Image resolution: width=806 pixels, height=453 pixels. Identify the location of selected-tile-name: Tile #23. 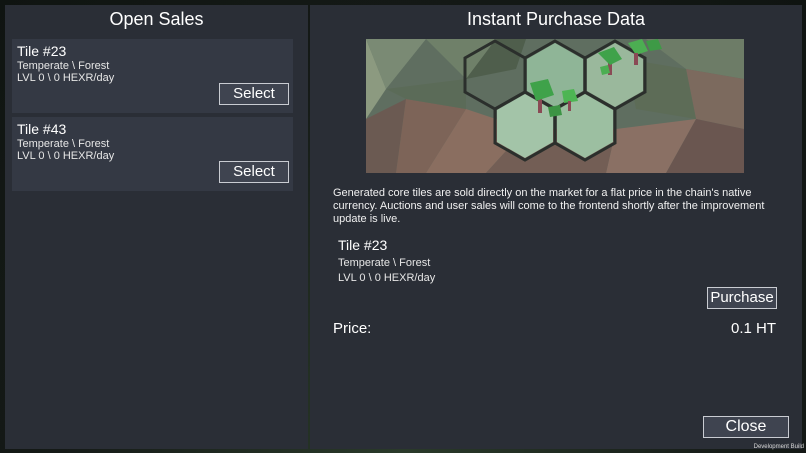
(363, 245).